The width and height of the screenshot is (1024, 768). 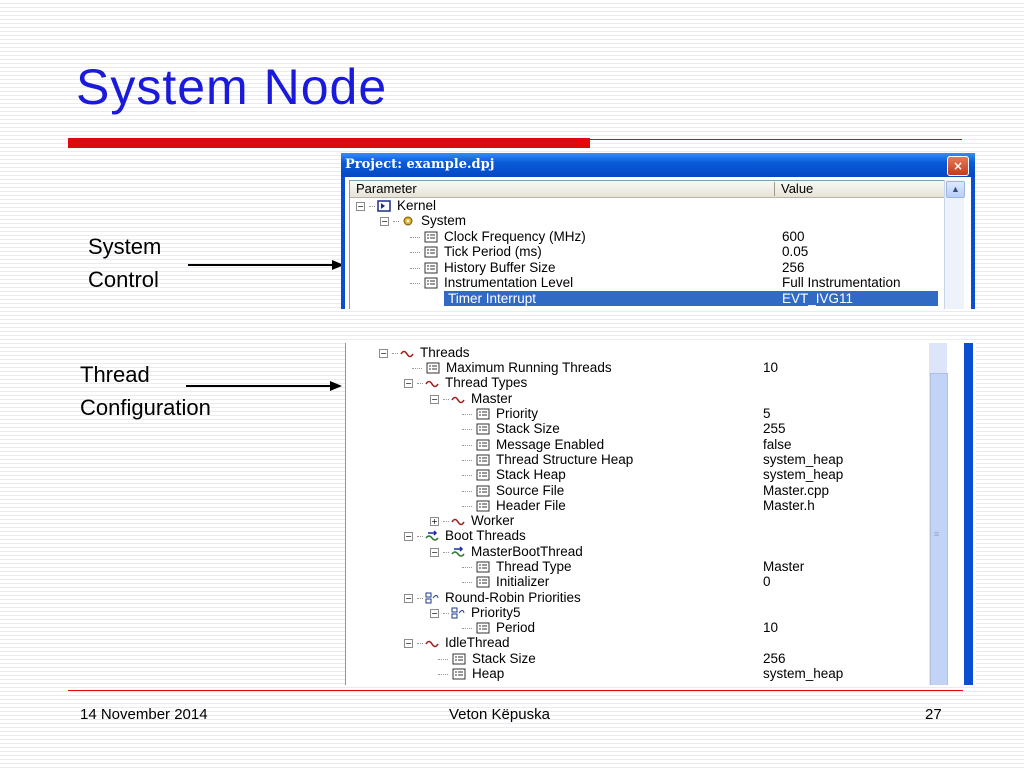 What do you see at coordinates (767, 581) in the screenshot?
I see `tree-row-value: 0` at bounding box center [767, 581].